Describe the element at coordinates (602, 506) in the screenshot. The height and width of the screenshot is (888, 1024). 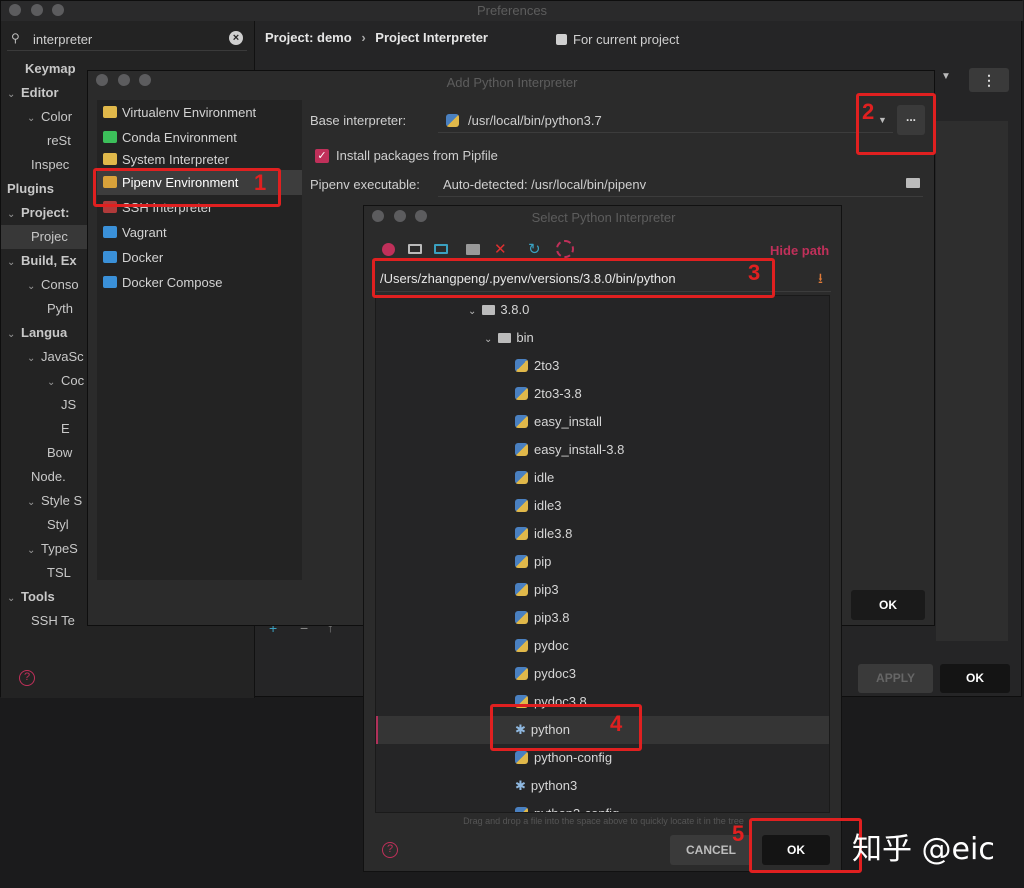
I see `file-row: idle3` at that location.